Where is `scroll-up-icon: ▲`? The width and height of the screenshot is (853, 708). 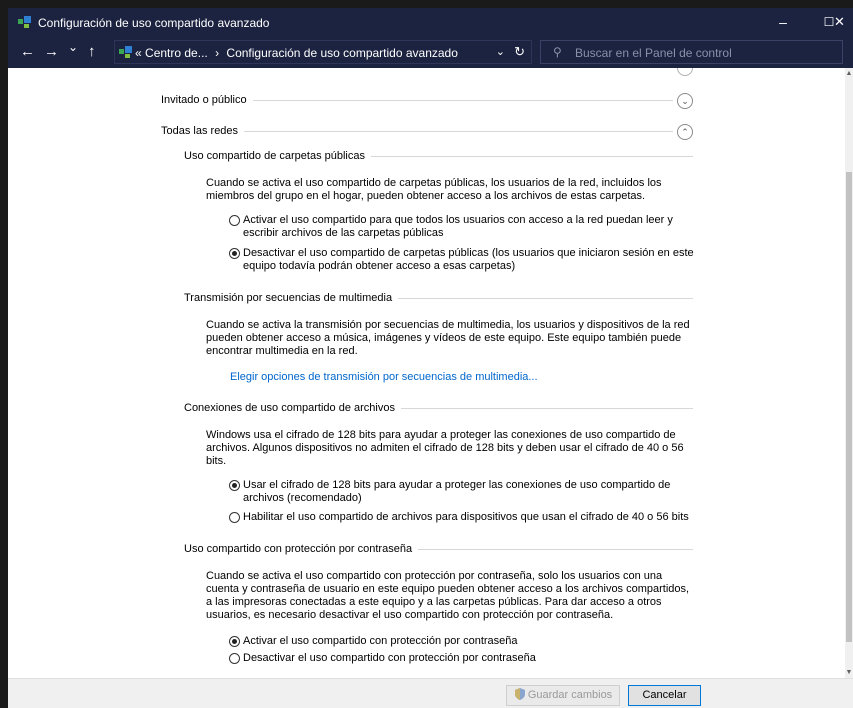
scroll-up-icon: ▲ is located at coordinates (849, 73).